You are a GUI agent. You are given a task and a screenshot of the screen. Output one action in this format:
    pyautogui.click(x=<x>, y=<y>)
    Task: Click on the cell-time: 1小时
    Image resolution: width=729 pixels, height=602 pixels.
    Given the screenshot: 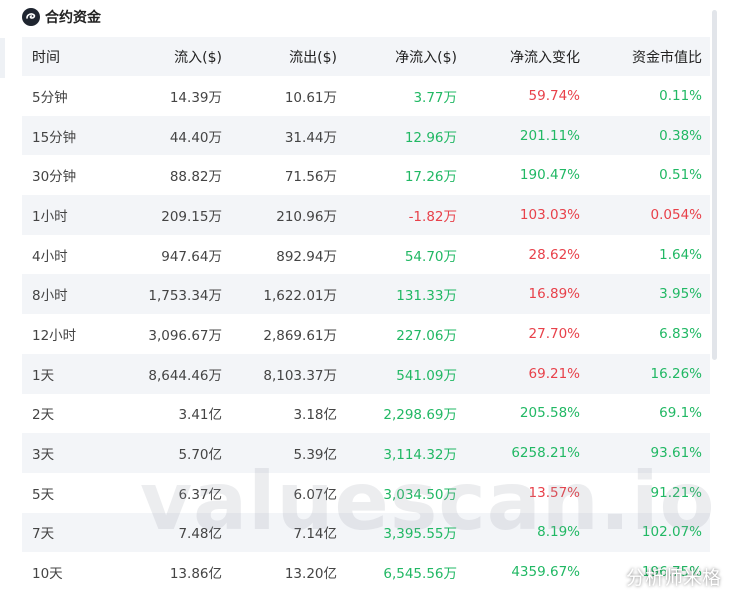 What is the action you would take?
    pyautogui.click(x=50, y=216)
    